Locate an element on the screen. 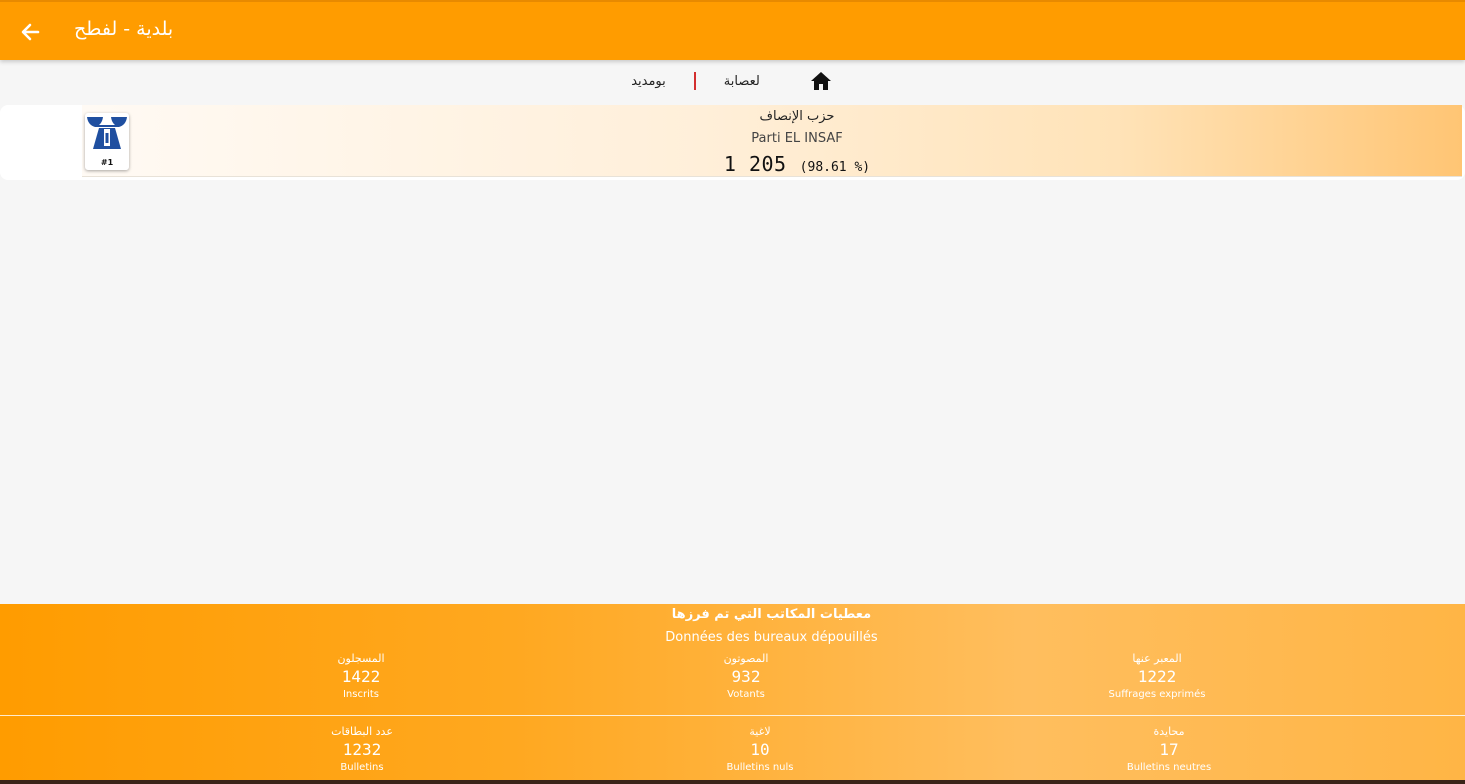 This screenshot has width=1465, height=784. breadcrumb: لعصابة بومديد is located at coordinates (732, 81).